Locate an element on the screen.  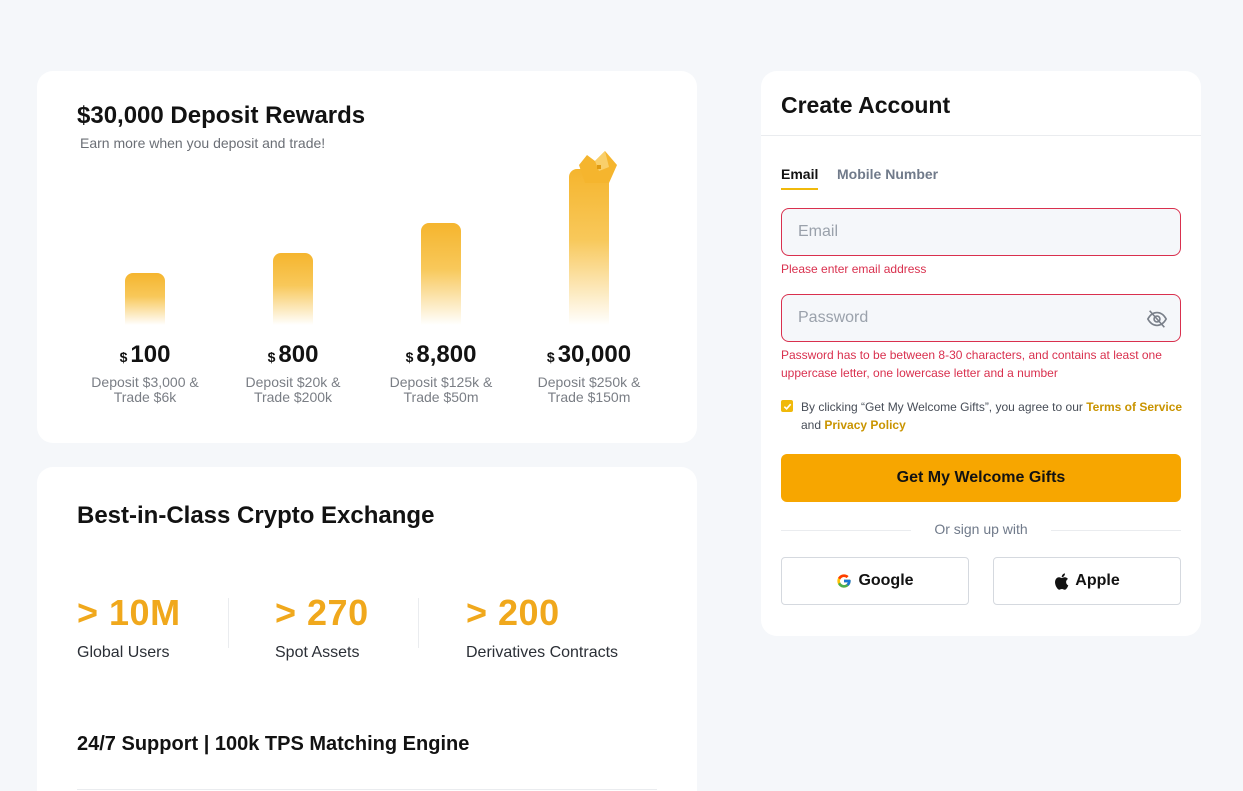
stat-value: > 200 is located at coordinates (513, 612).